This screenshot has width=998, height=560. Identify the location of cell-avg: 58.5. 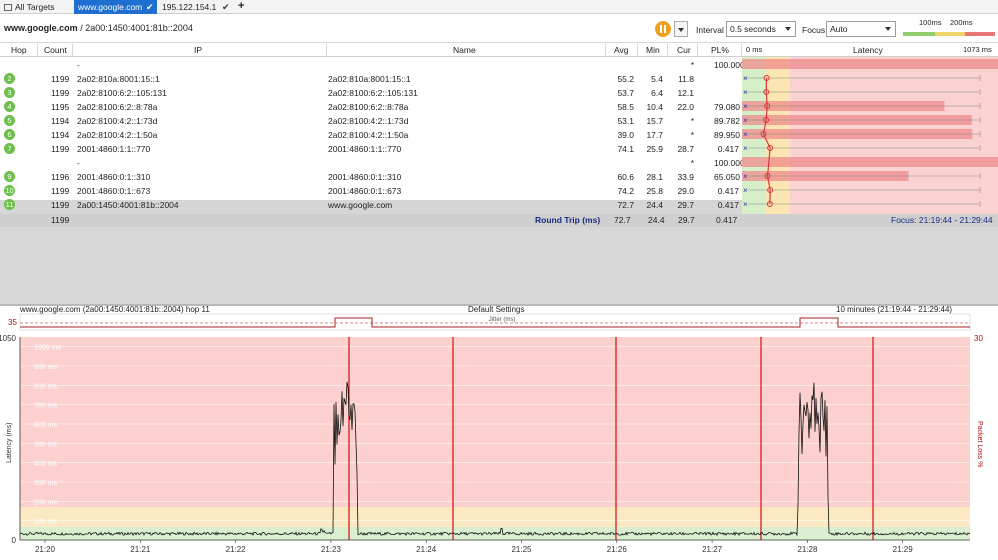
(625, 107).